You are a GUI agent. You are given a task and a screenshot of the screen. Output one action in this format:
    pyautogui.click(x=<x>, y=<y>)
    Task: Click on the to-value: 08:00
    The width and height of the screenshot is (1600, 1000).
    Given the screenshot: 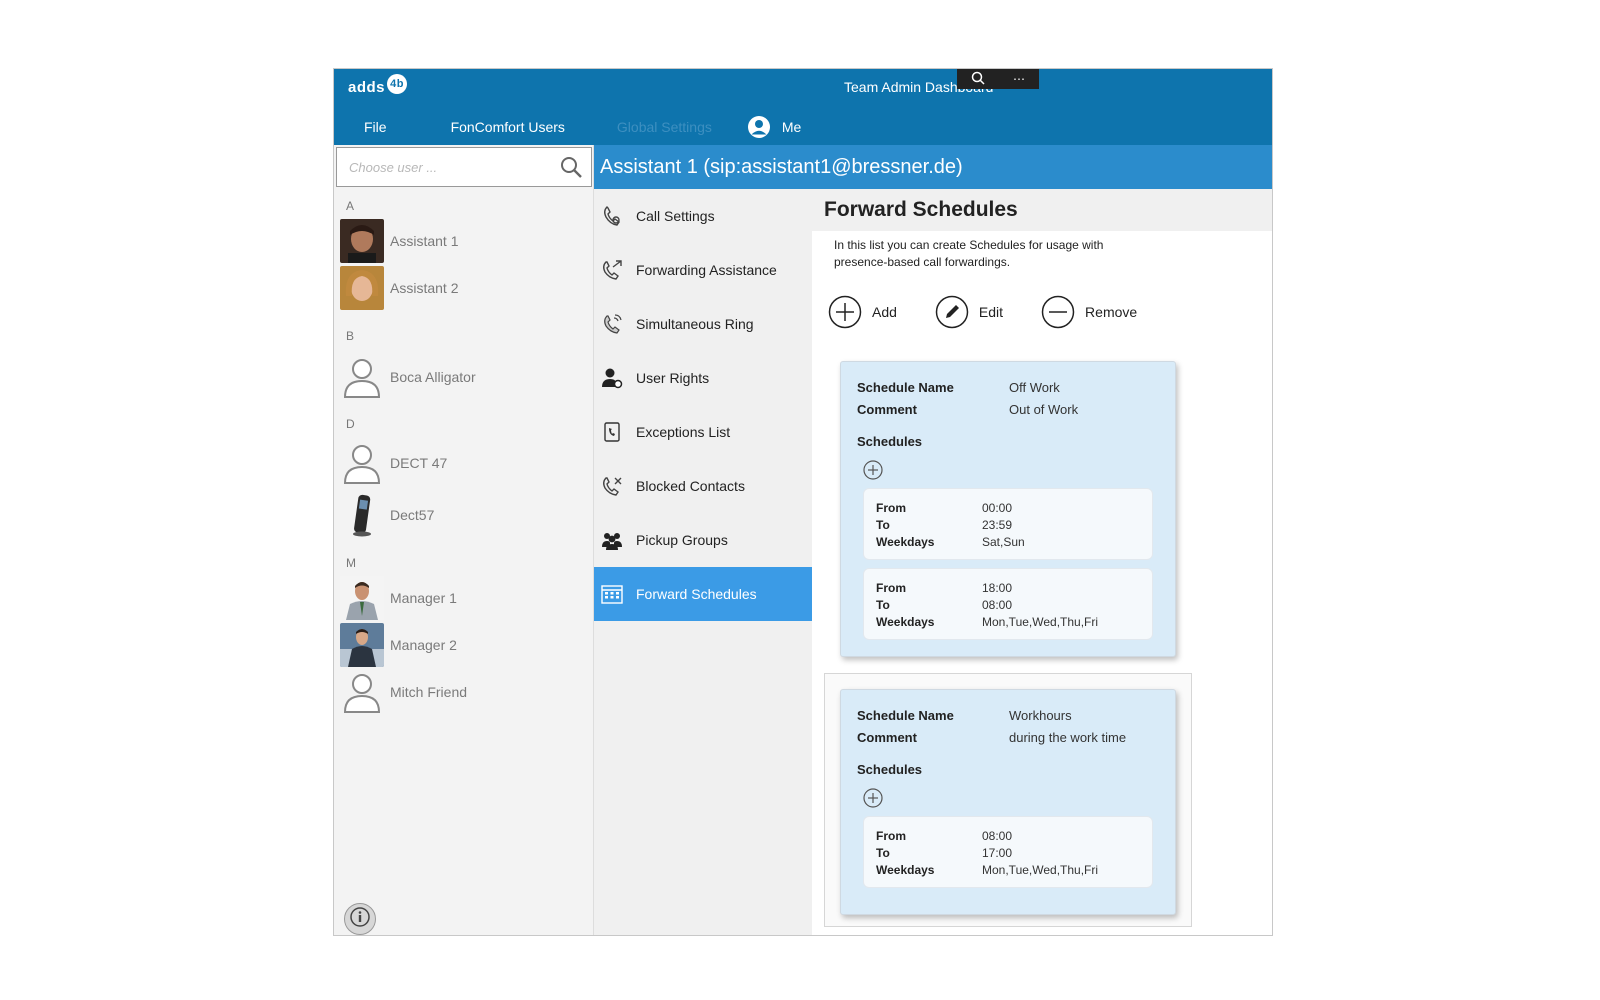 What is the action you would take?
    pyautogui.click(x=997, y=605)
    